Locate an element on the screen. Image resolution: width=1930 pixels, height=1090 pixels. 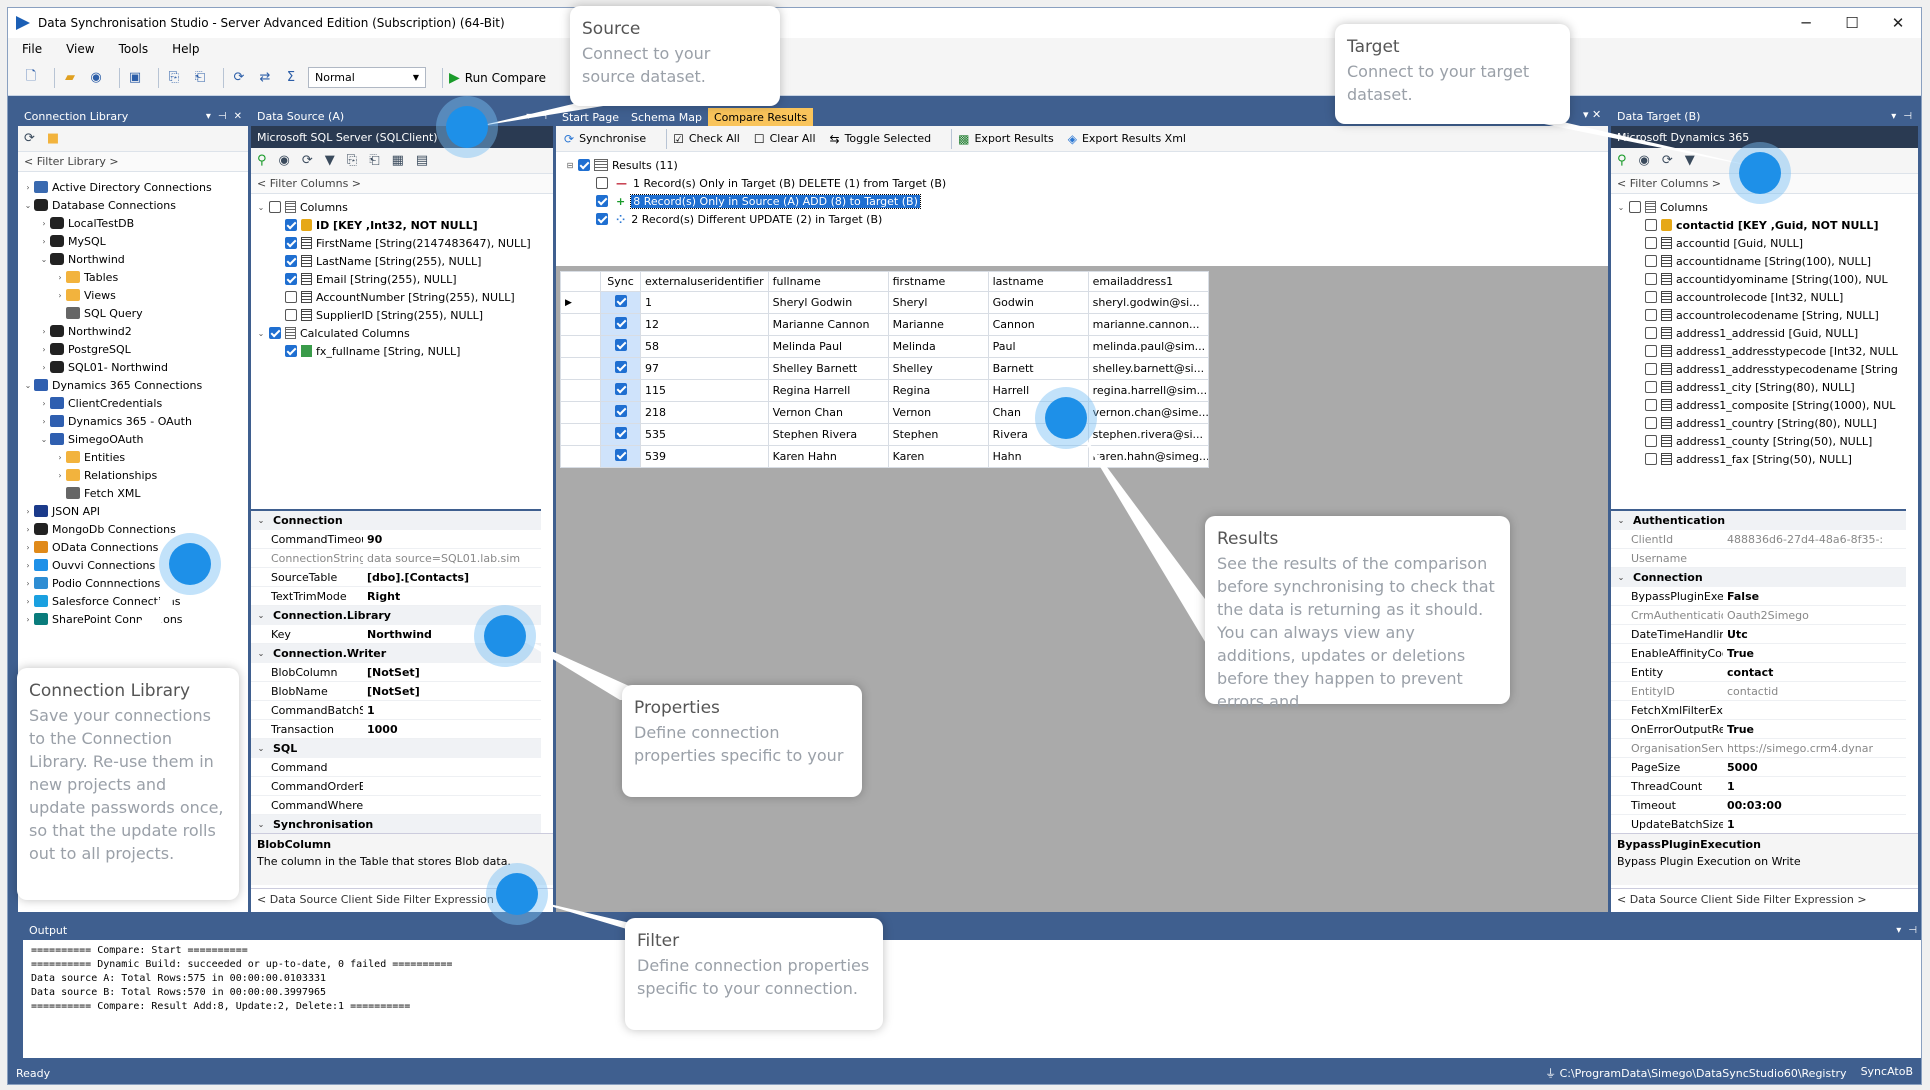
copy-icon: ⎘ is located at coordinates (174, 78).